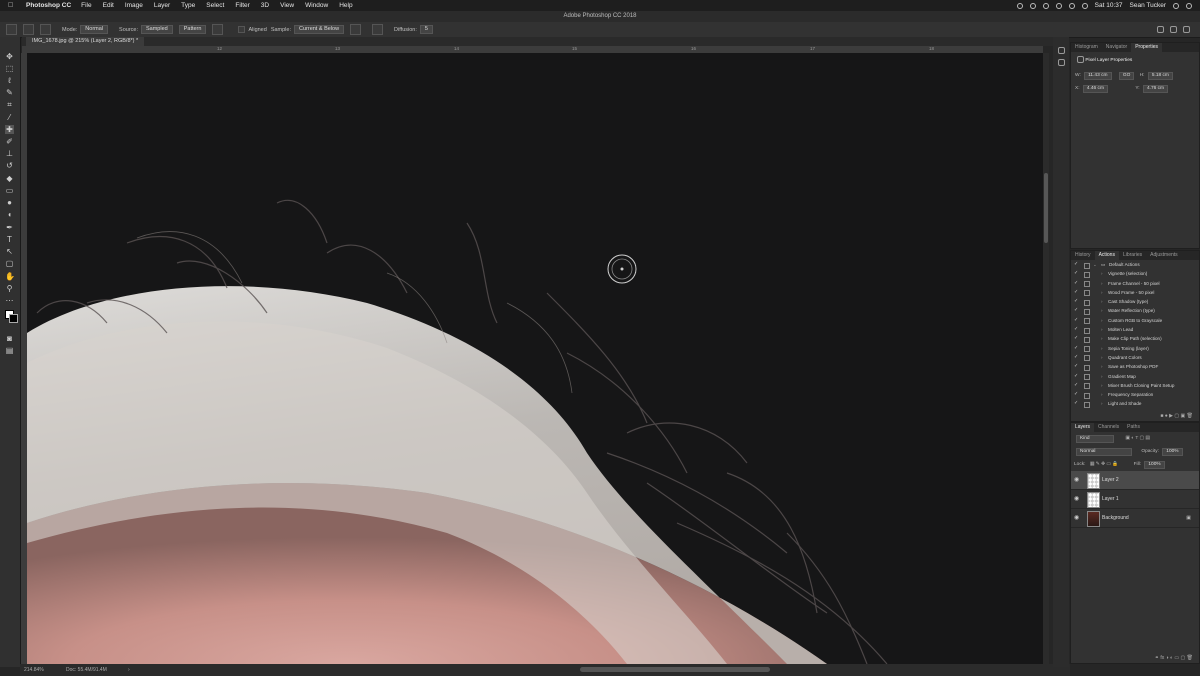 This screenshot has width=1200, height=676. What do you see at coordinates (9, 251) in the screenshot?
I see `path-select-tool-icon: ↖` at bounding box center [9, 251].